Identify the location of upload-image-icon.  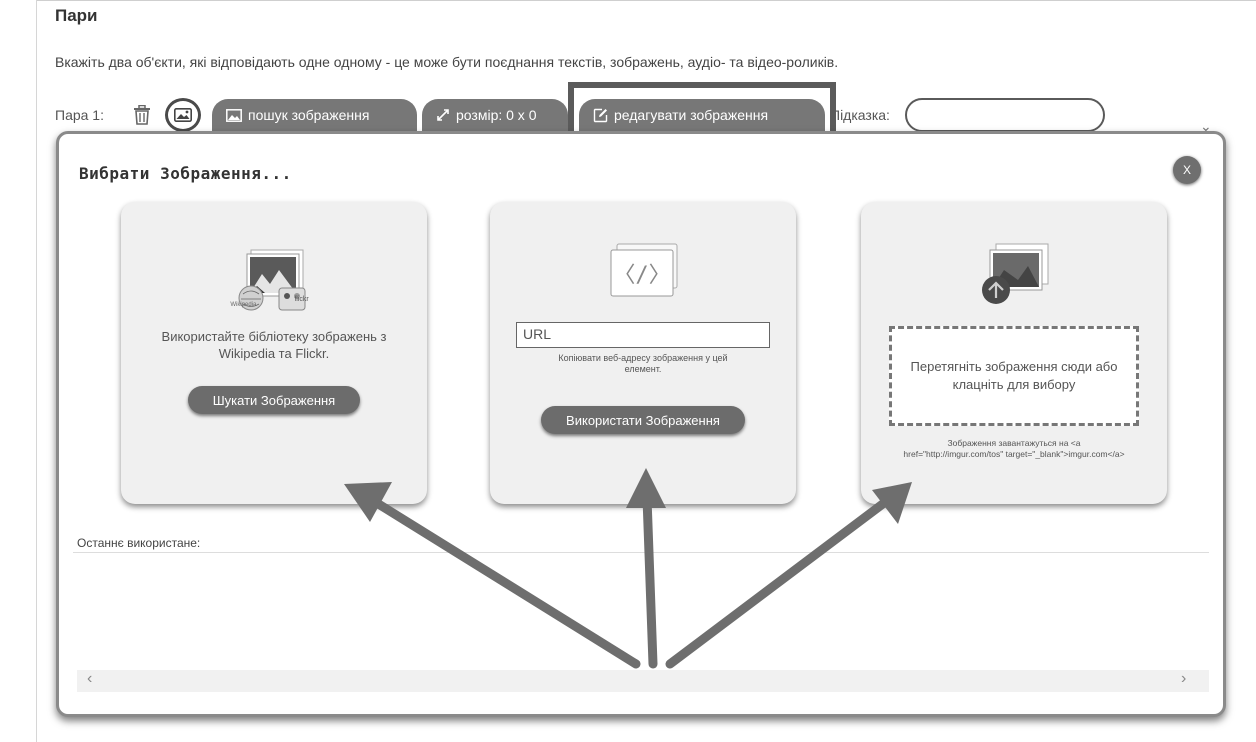
(1014, 276).